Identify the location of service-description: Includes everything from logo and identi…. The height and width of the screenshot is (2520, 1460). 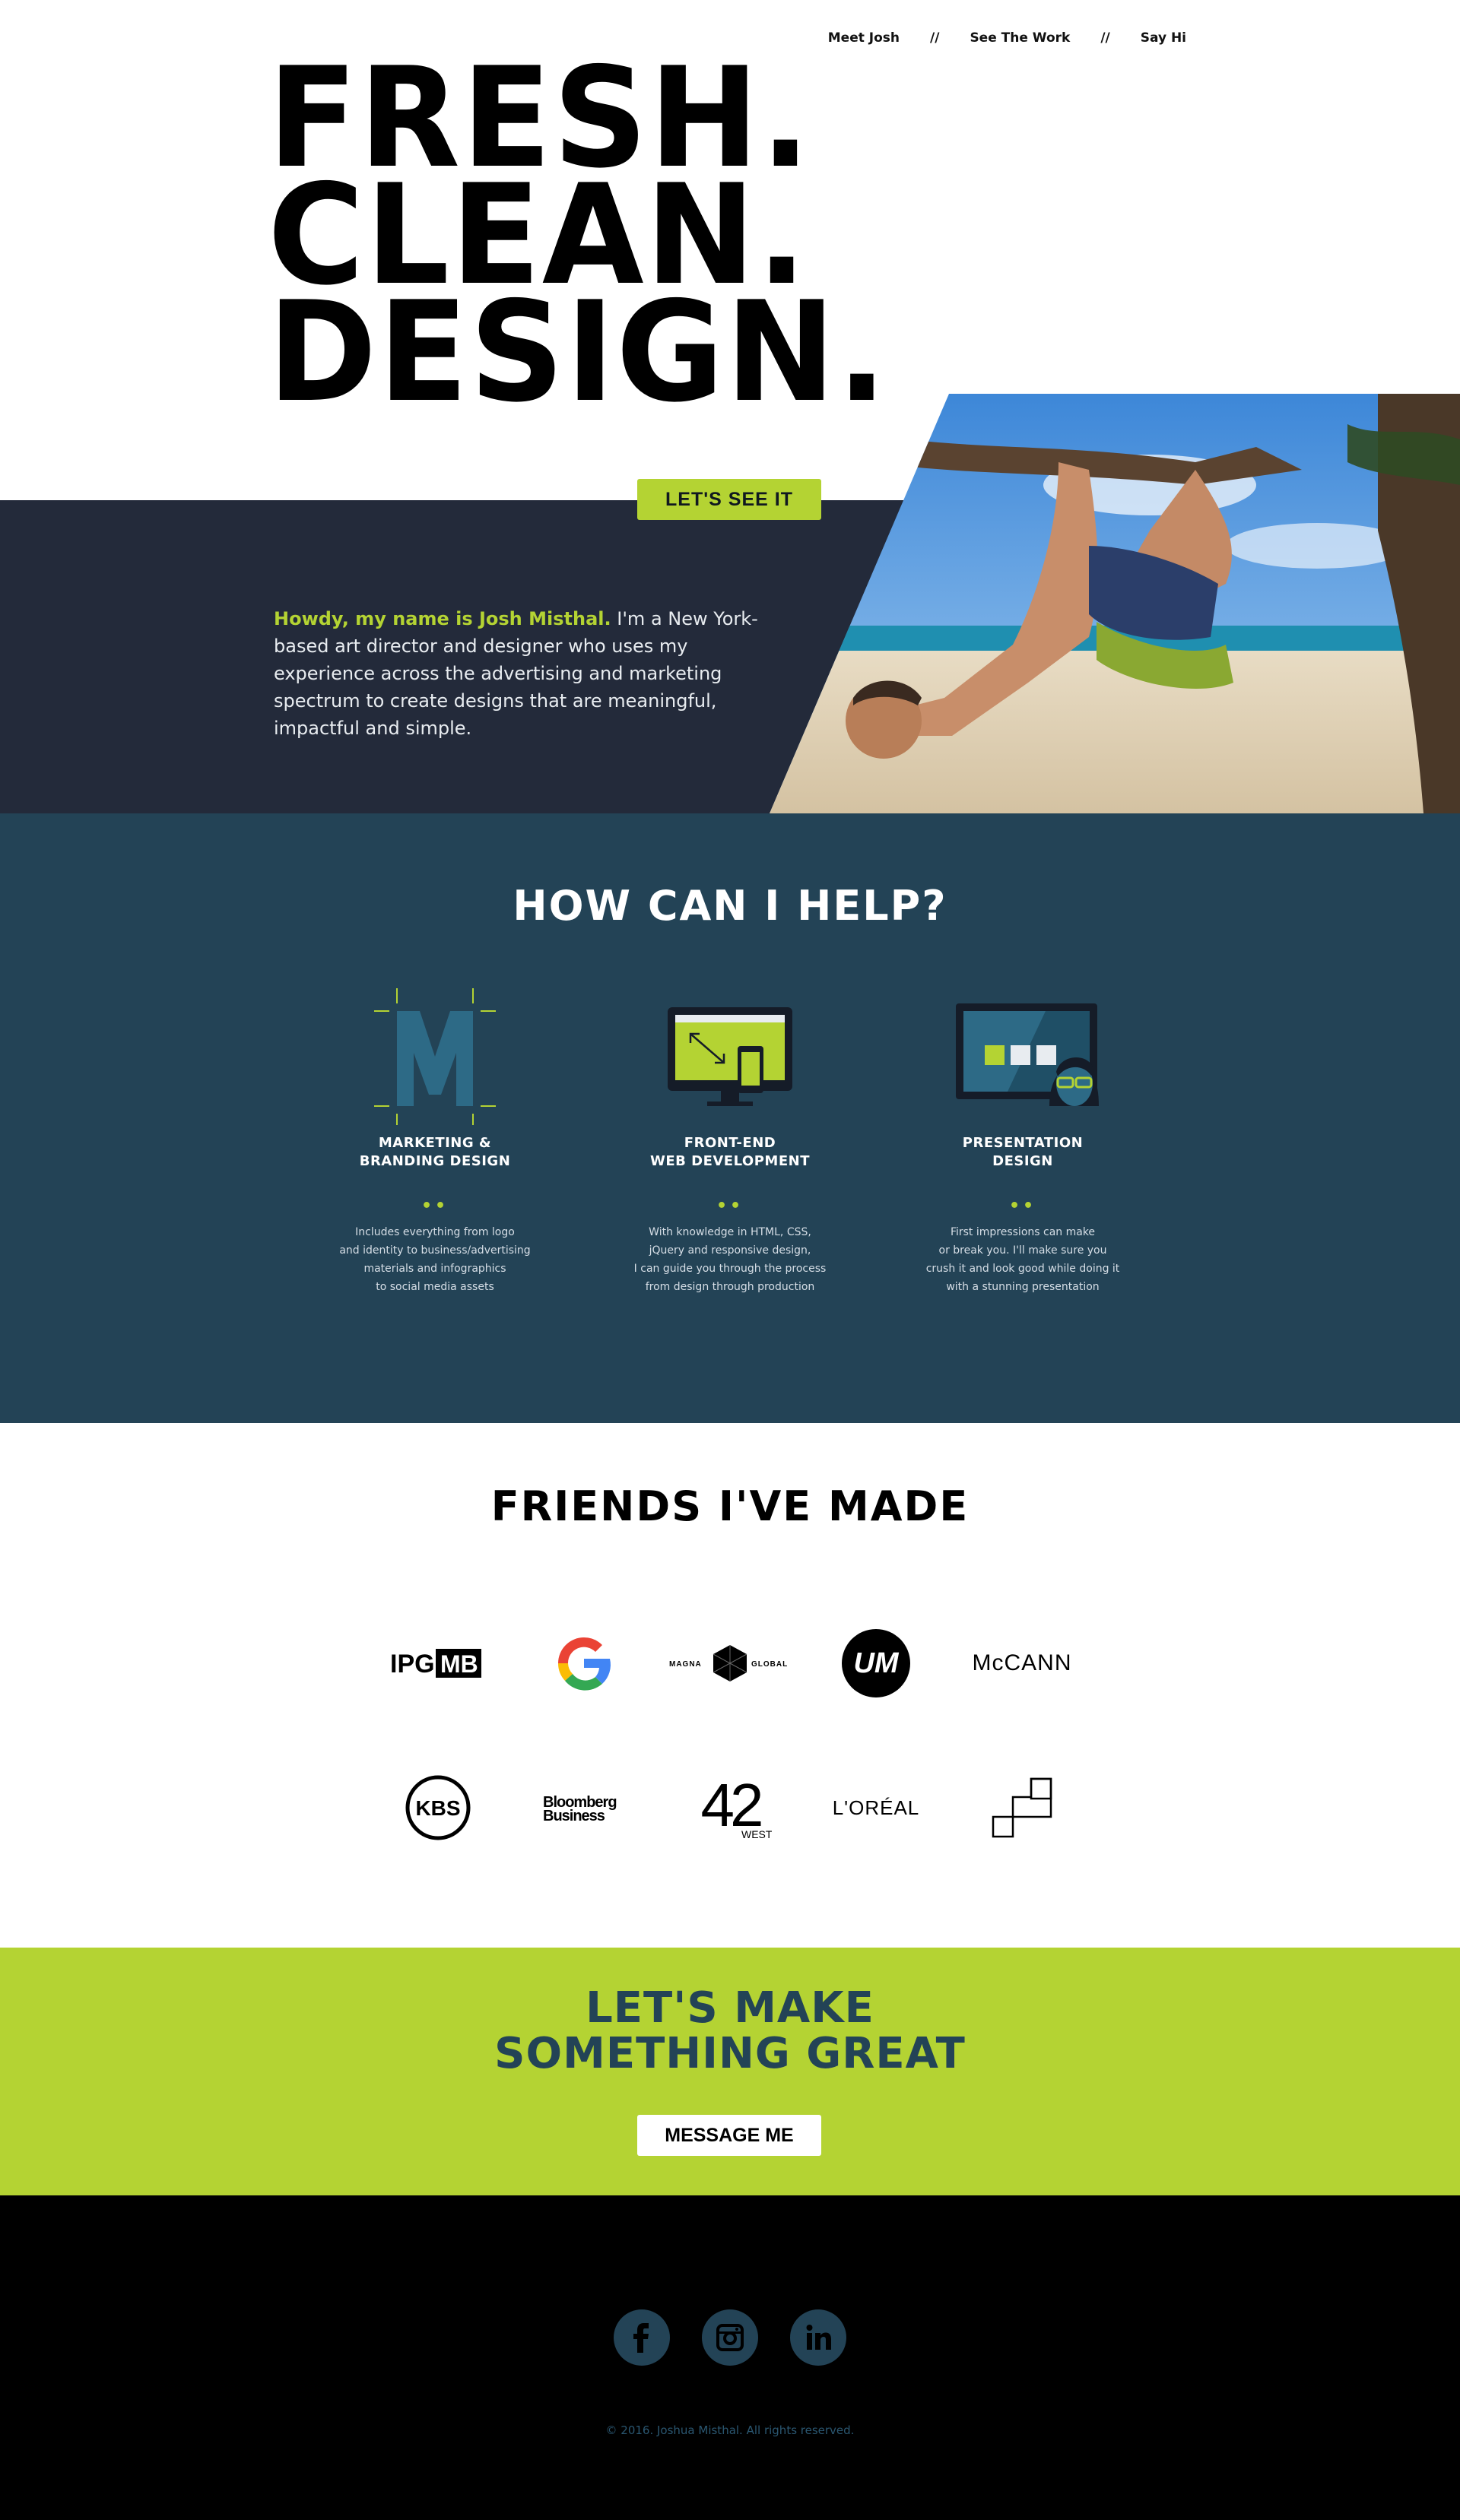
(435, 1259).